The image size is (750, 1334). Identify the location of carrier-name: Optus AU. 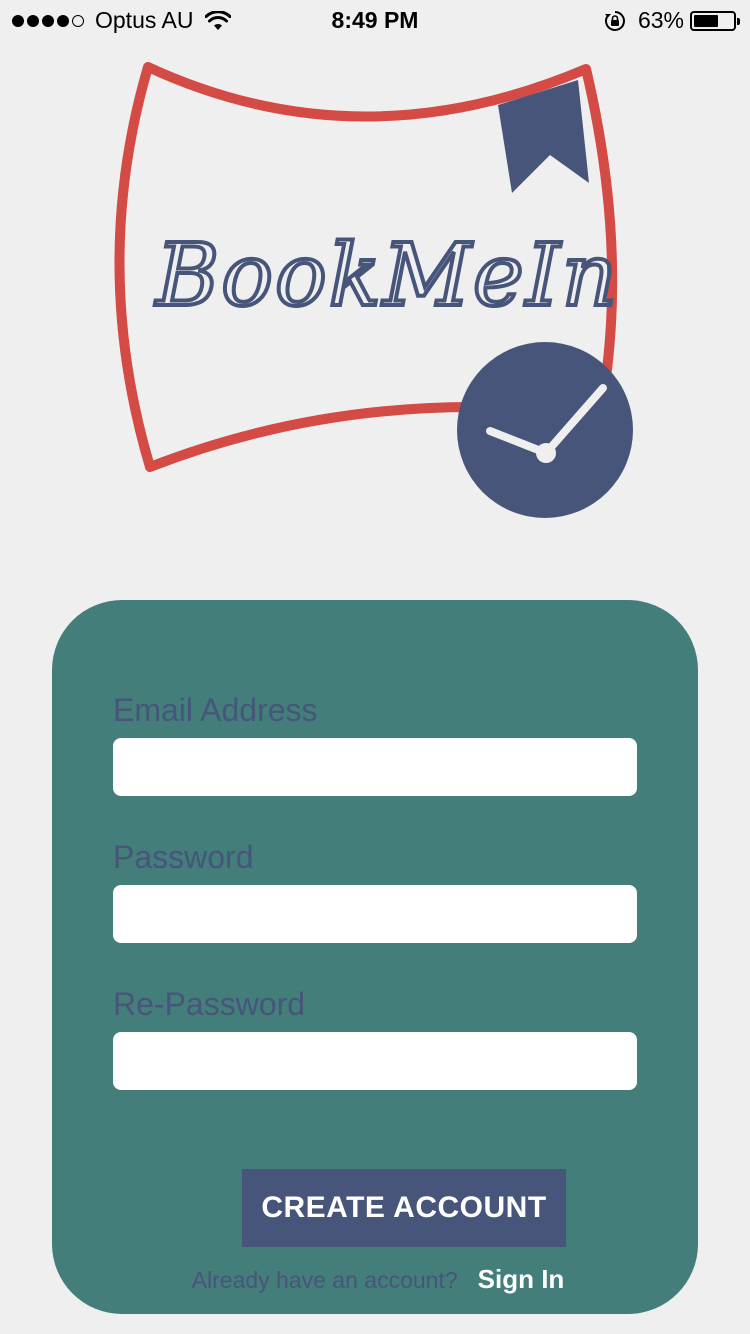
(144, 20).